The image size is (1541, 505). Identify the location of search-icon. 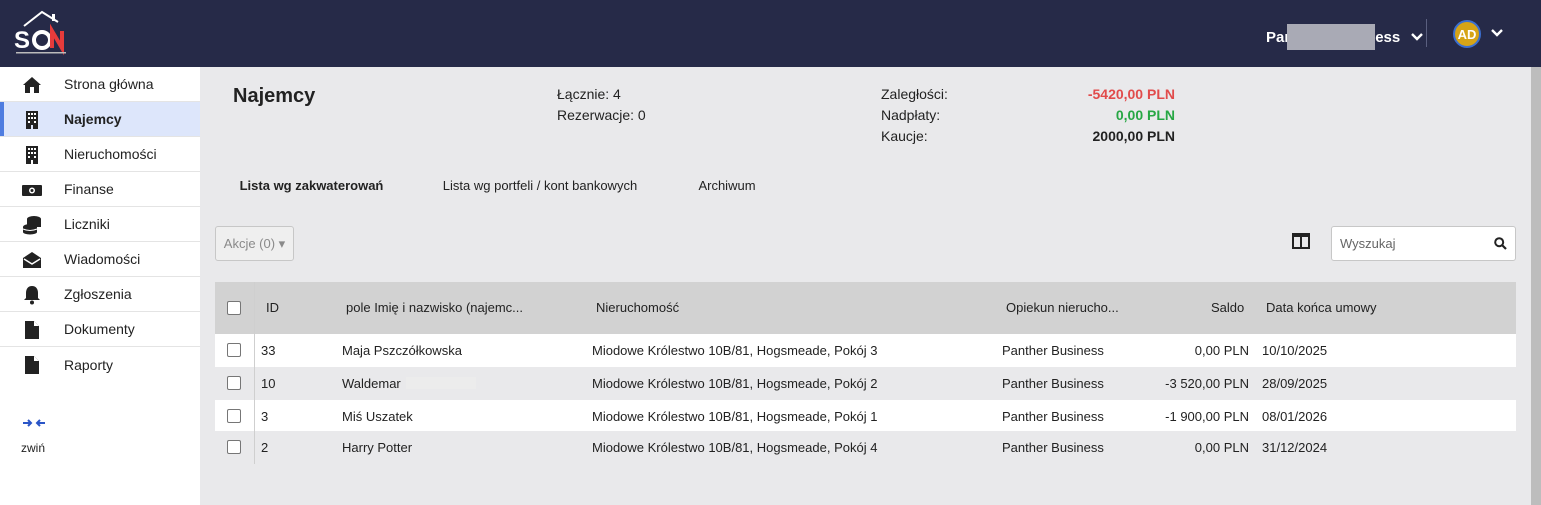
(1500, 243).